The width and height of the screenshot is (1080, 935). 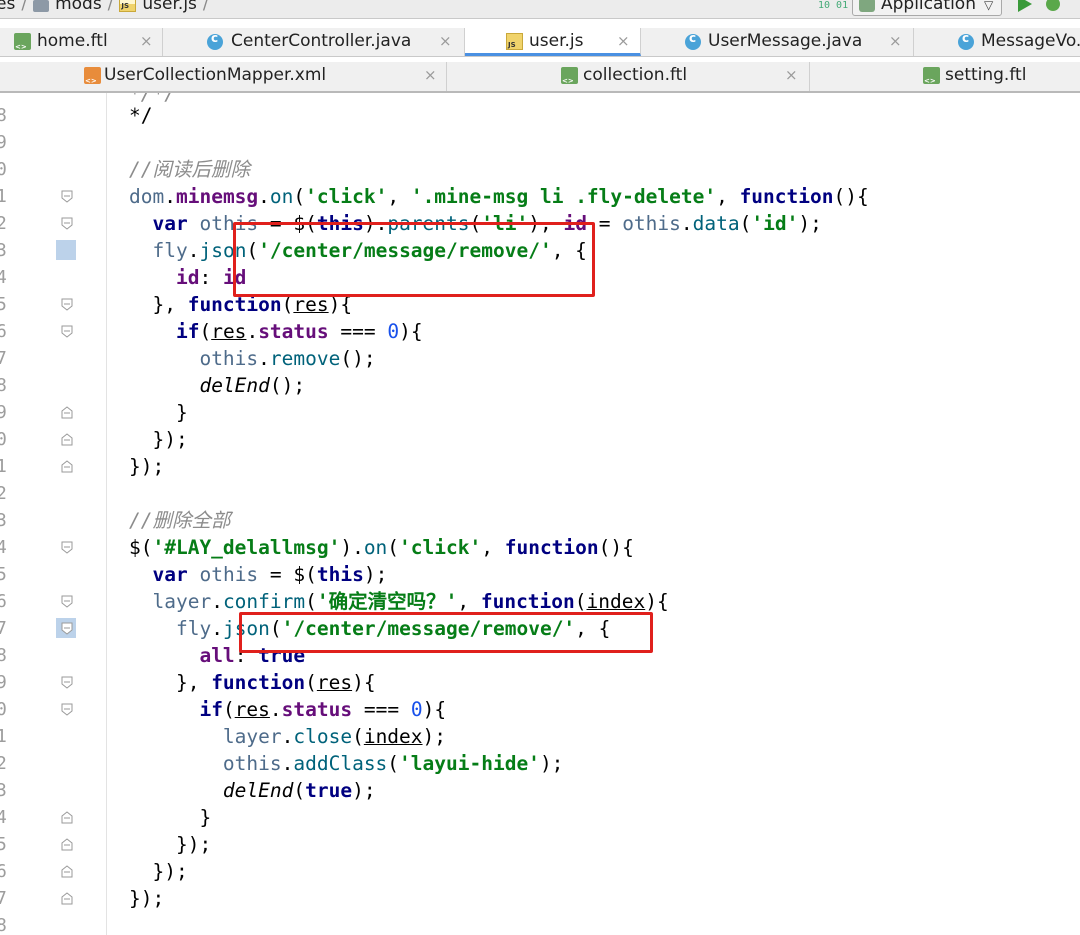 I want to click on run-icon, so click(x=1025, y=6).